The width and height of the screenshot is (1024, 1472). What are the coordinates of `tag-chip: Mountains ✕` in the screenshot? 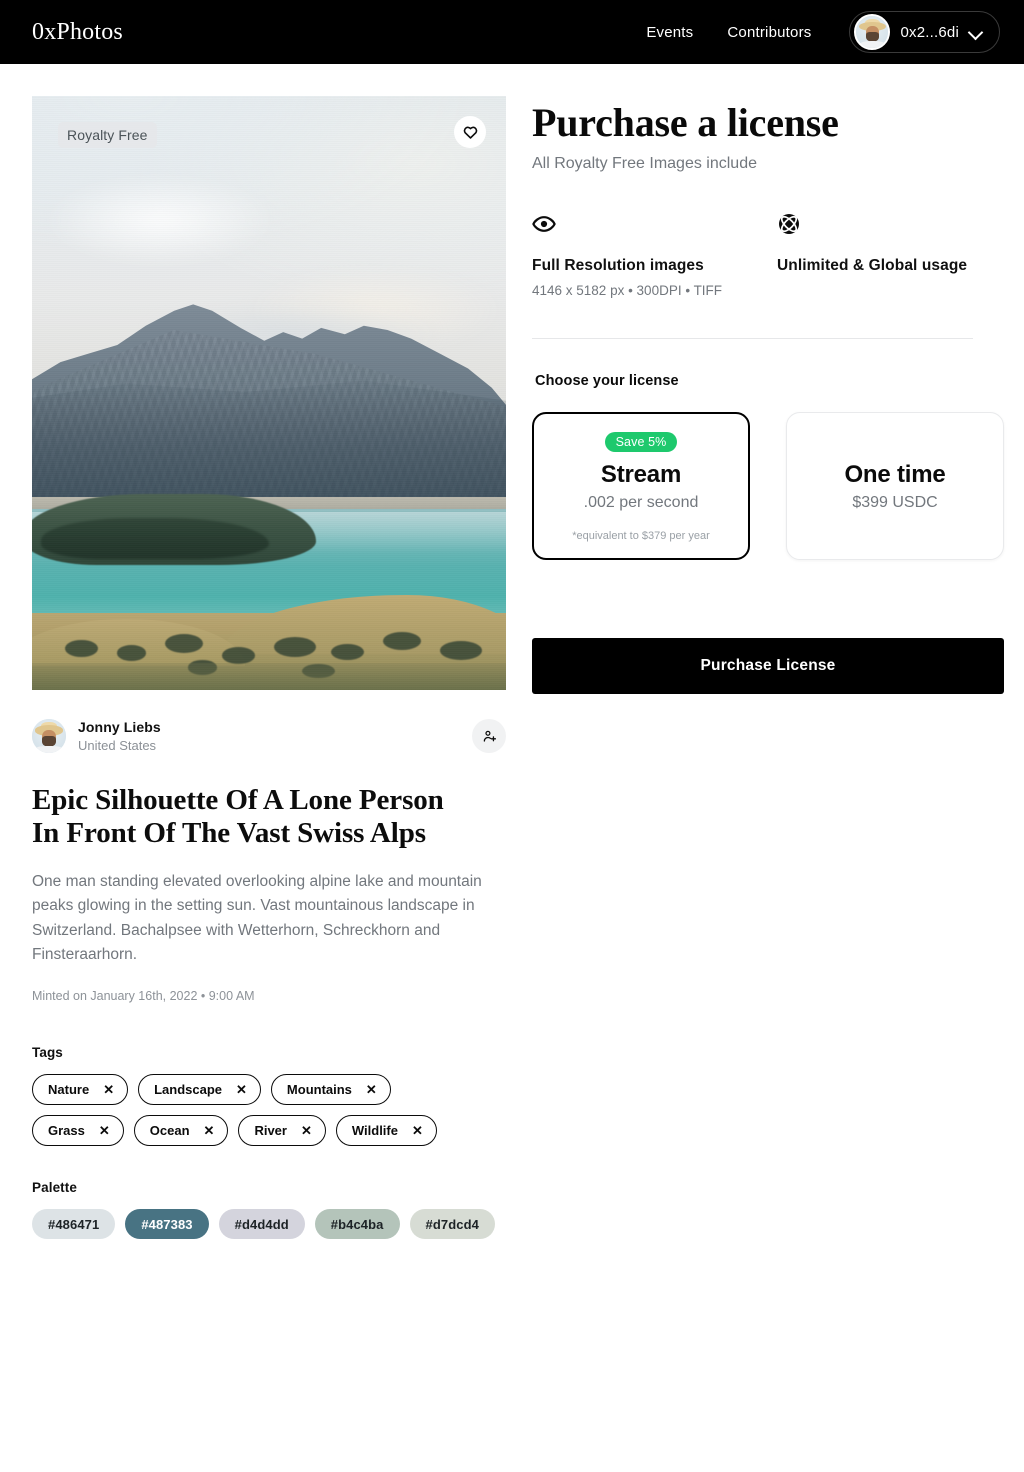 It's located at (330, 1090).